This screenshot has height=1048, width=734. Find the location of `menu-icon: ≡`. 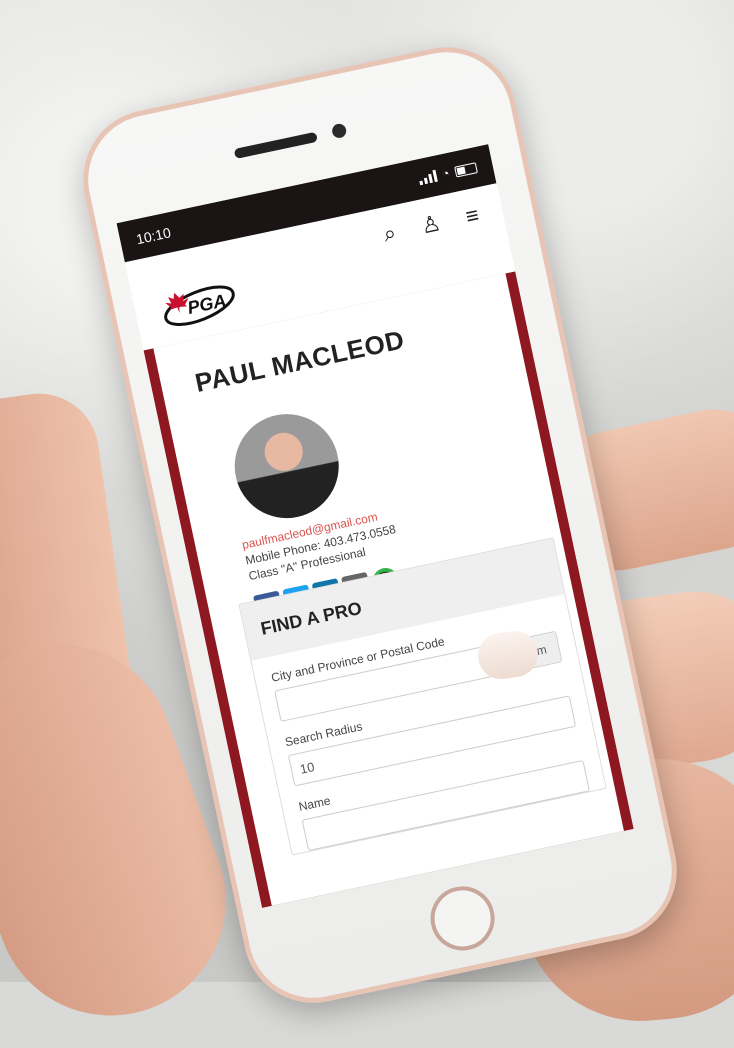

menu-icon: ≡ is located at coordinates (472, 216).